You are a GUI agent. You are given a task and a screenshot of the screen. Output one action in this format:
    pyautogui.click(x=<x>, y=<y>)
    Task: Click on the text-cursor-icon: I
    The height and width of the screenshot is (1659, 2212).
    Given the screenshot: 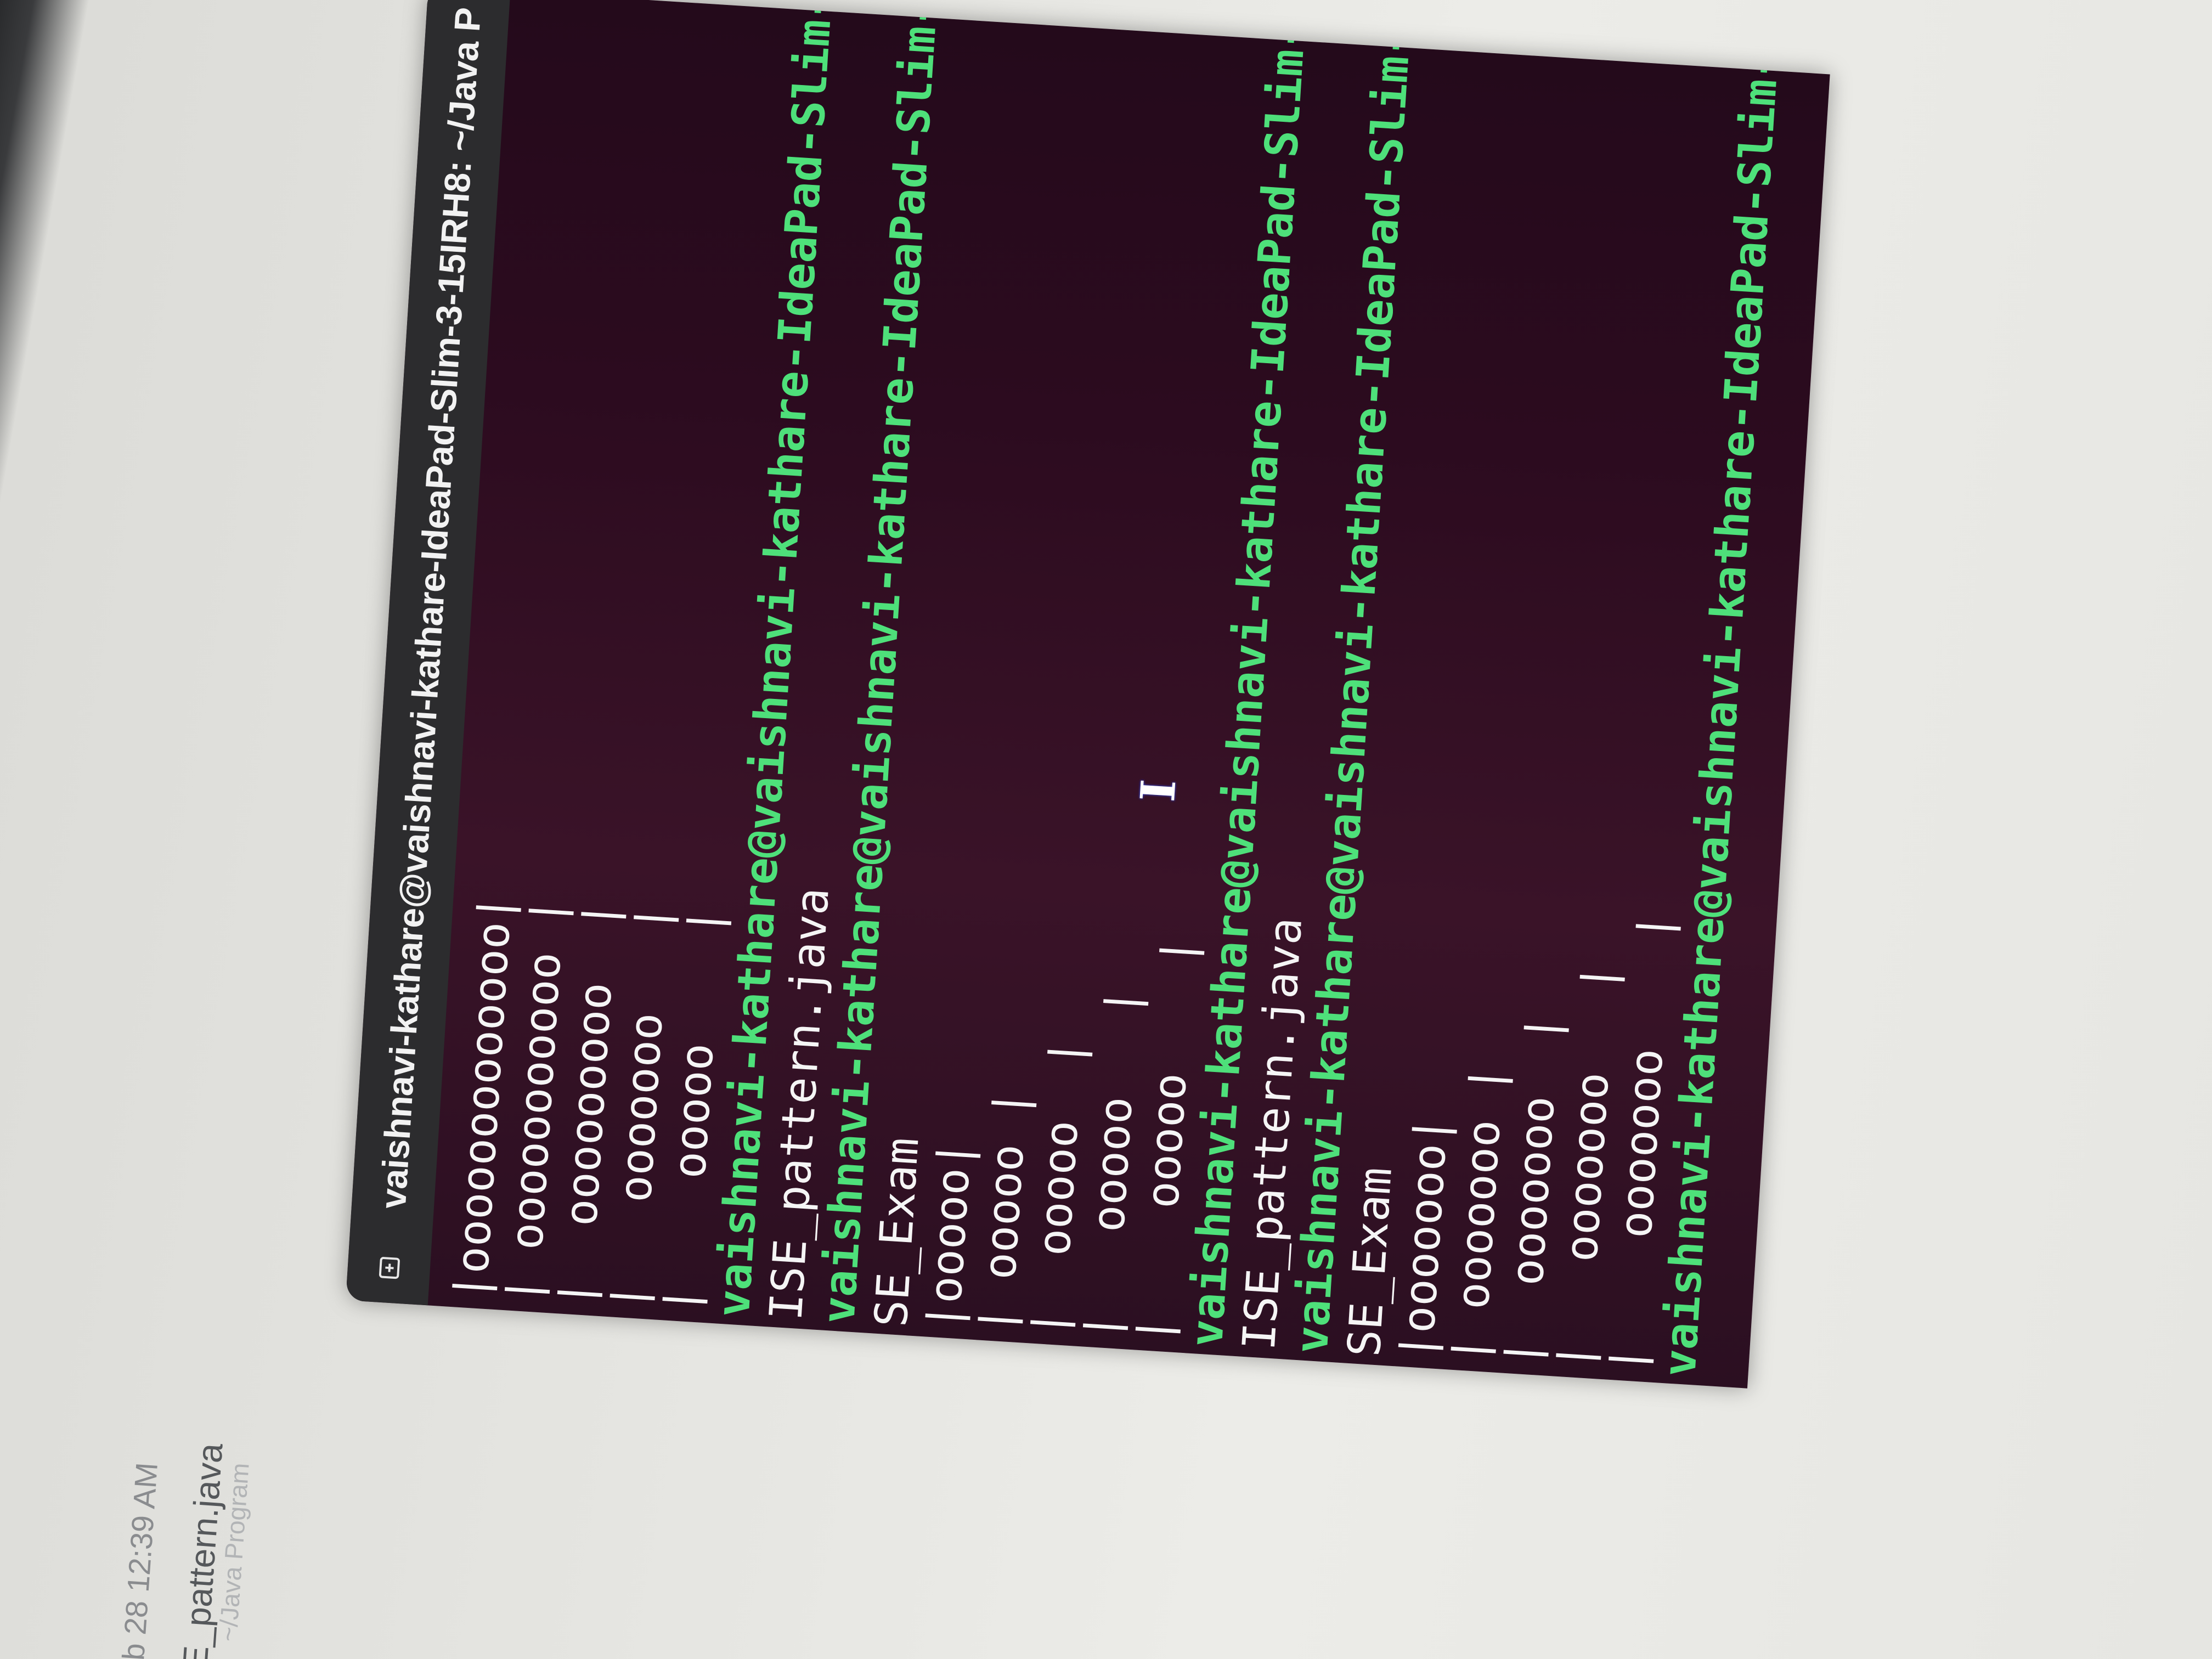 What is the action you would take?
    pyautogui.click(x=1159, y=790)
    